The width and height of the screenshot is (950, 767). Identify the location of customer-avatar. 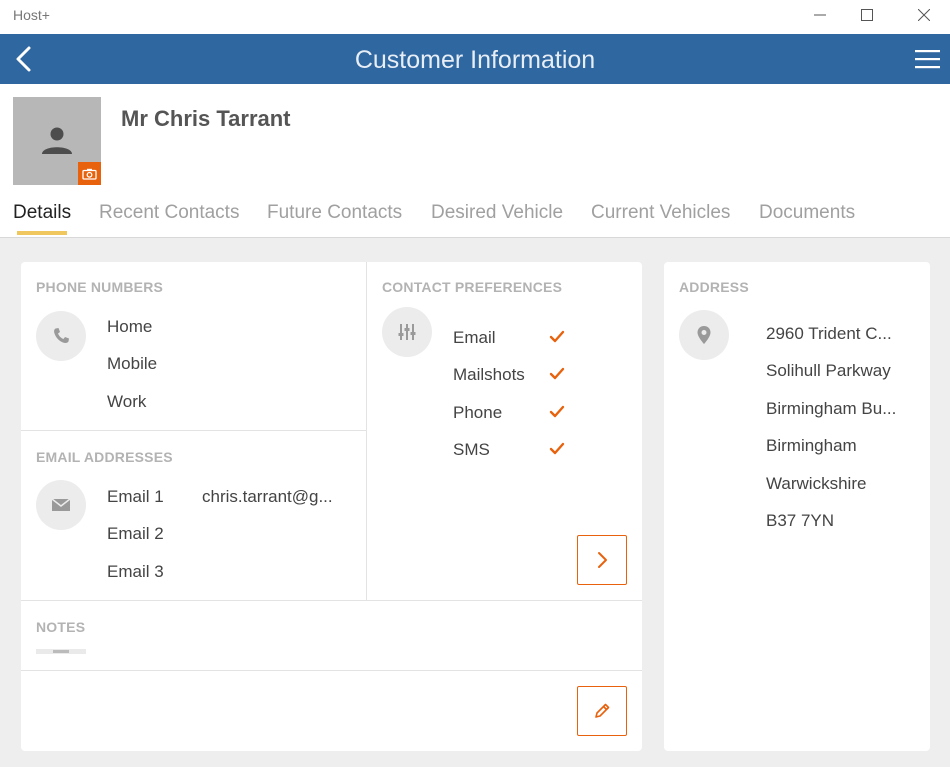
(57, 141).